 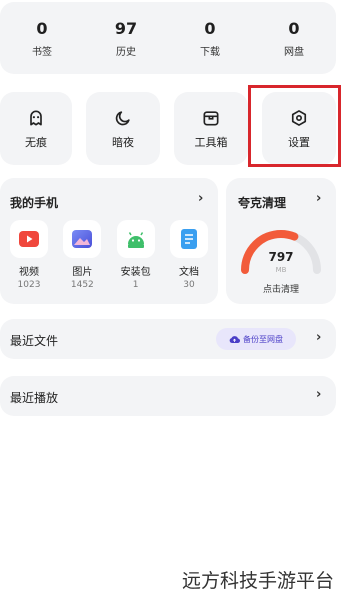 I want to click on stat-cloud-drive: 0 网盘, so click(x=294, y=38).